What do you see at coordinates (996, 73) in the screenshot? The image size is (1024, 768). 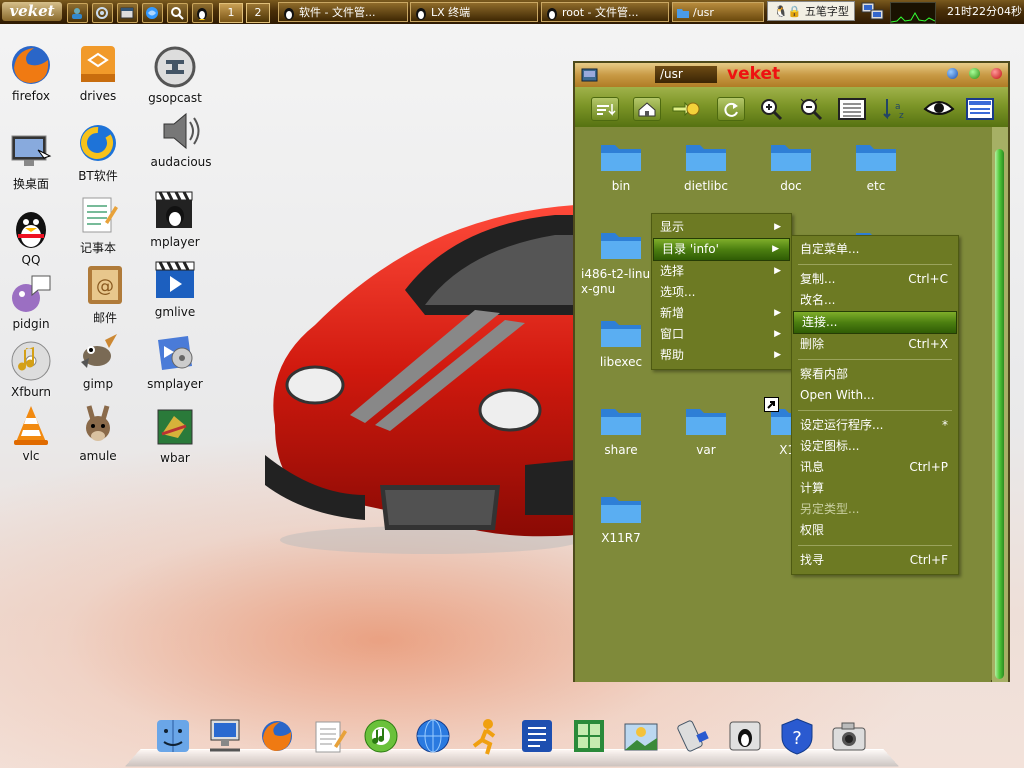 I see `close-button` at bounding box center [996, 73].